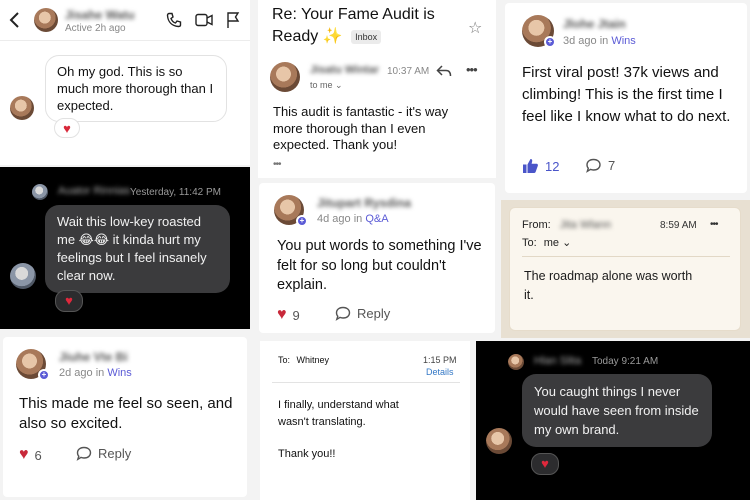 The height and width of the screenshot is (500, 750). I want to click on comment-button: 7, so click(600, 165).